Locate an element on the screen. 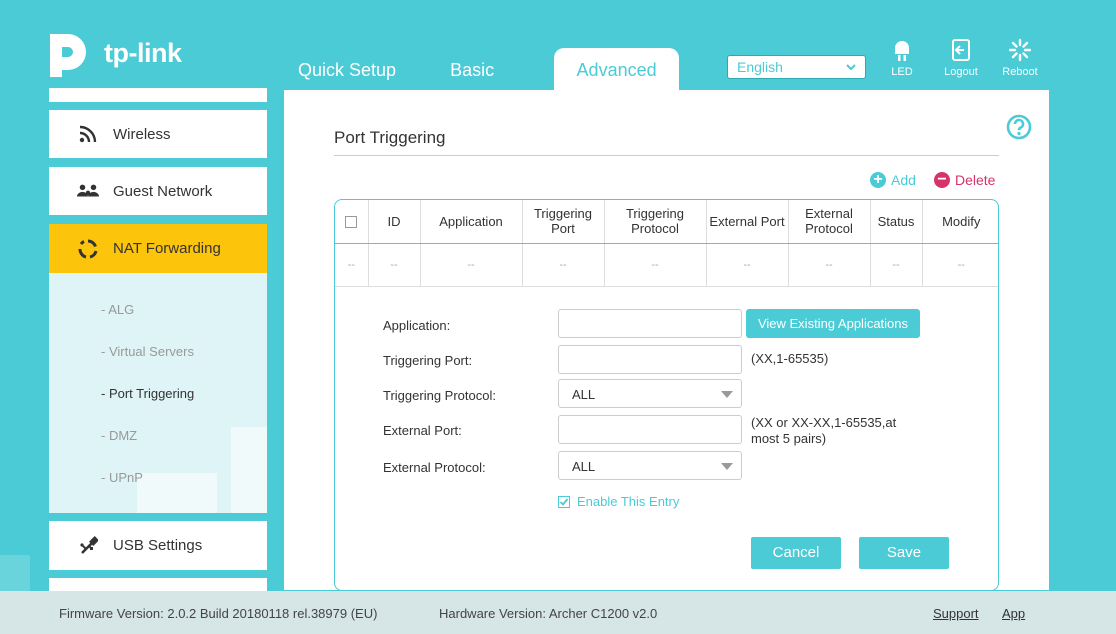 The height and width of the screenshot is (634, 1116). help-icon is located at coordinates (1019, 127).